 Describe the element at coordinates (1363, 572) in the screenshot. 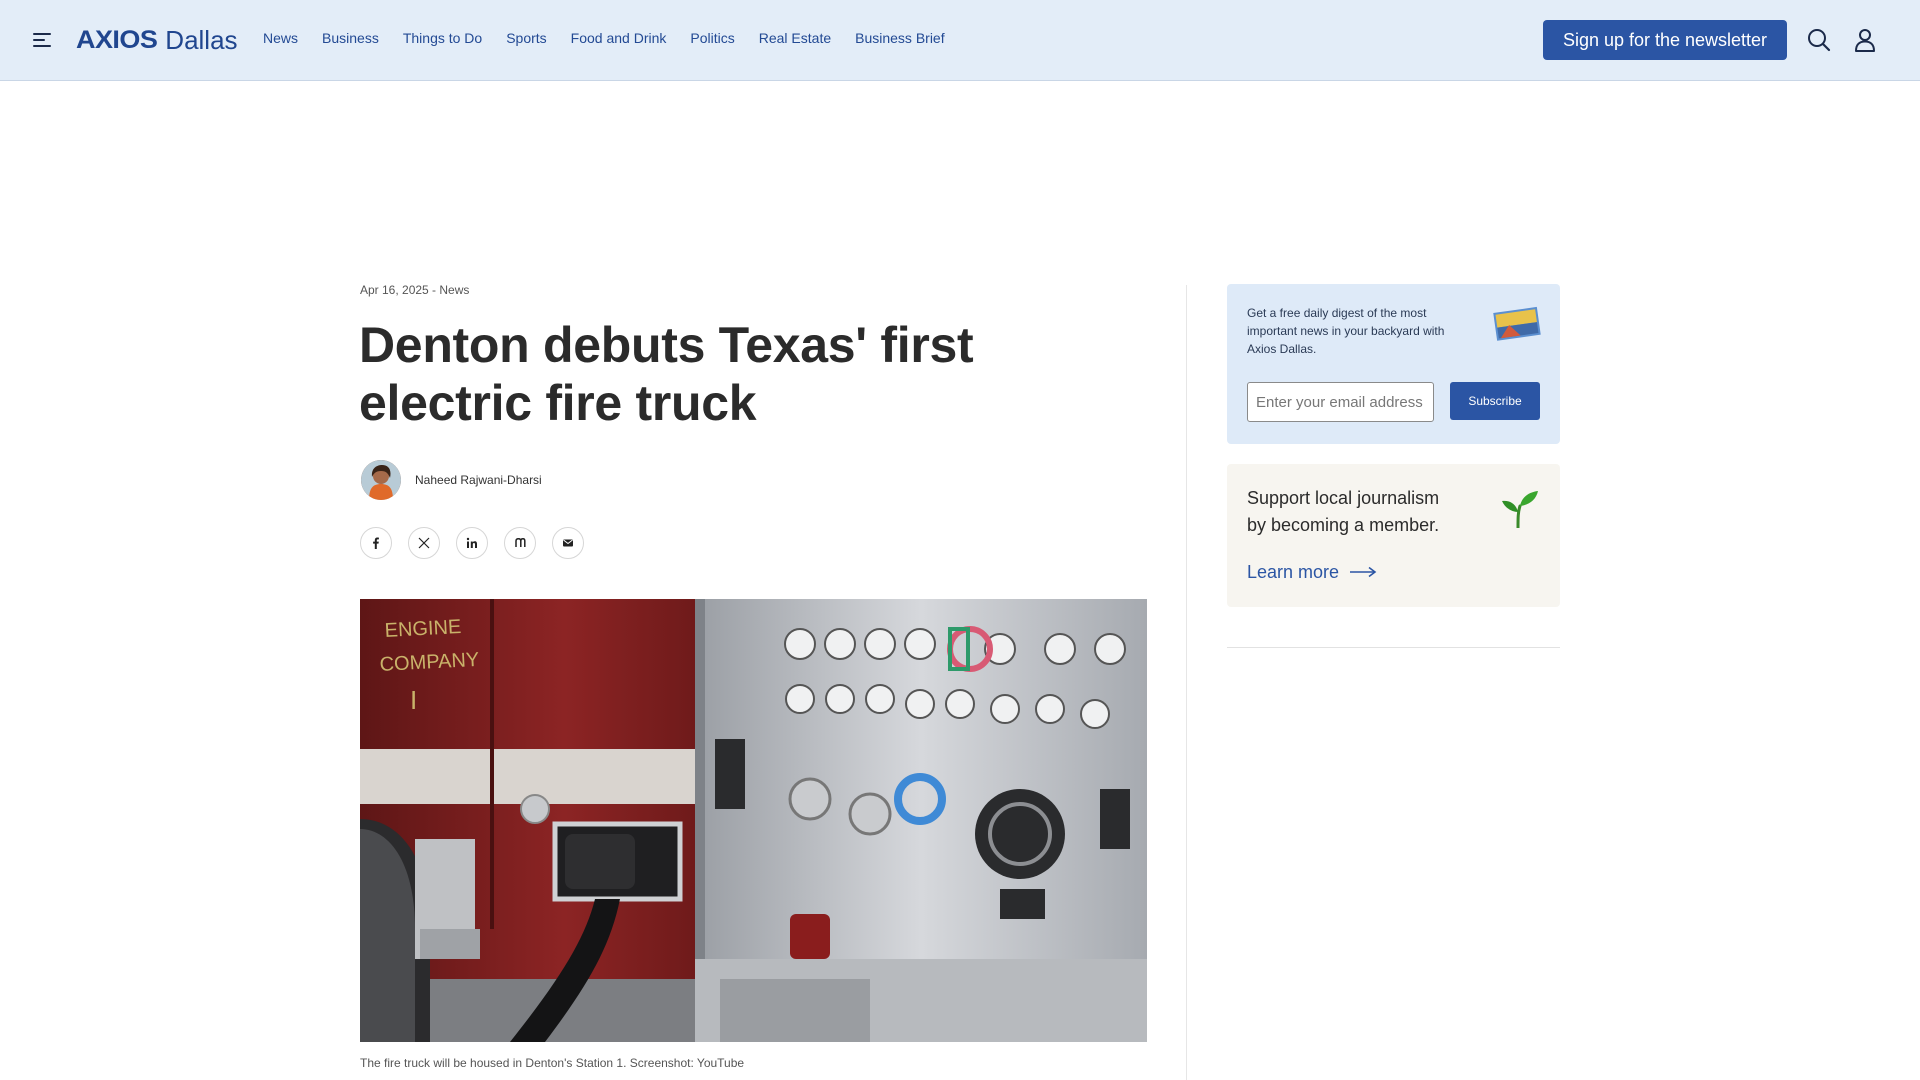

I see `arrow-right-icon` at that location.